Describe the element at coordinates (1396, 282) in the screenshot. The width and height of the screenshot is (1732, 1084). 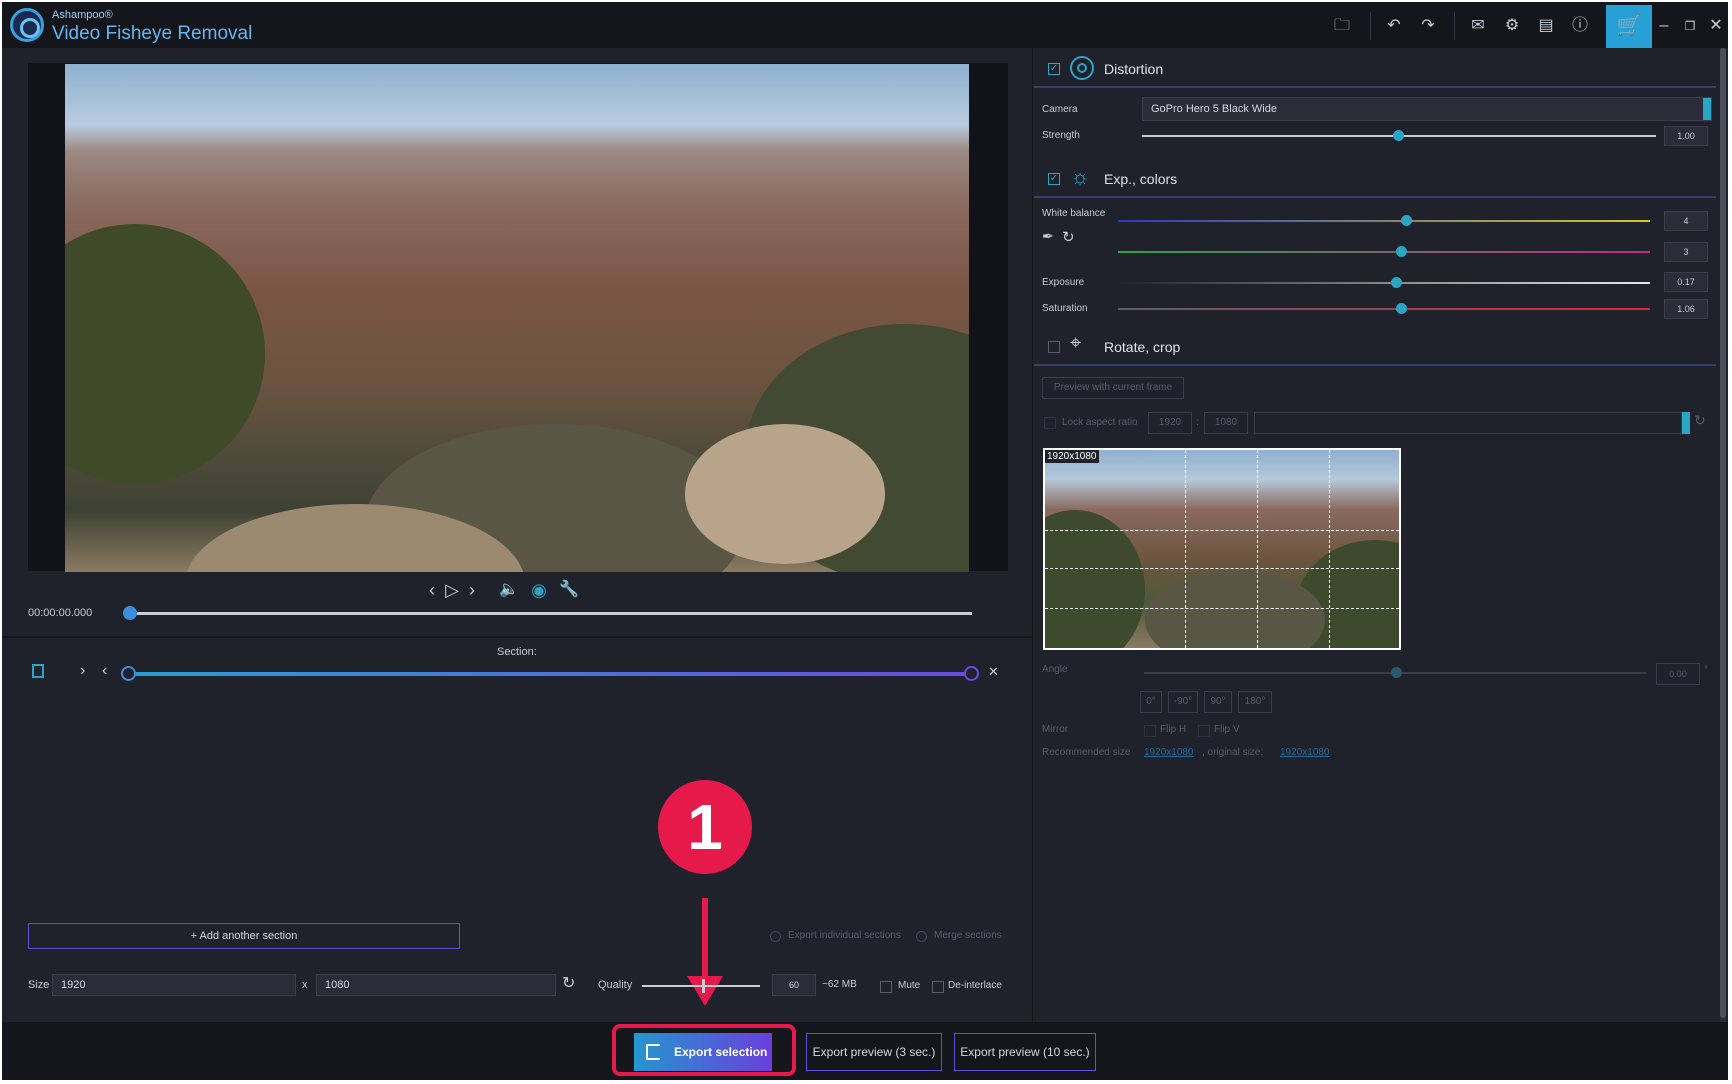
I see `exposure-slider-handle` at that location.